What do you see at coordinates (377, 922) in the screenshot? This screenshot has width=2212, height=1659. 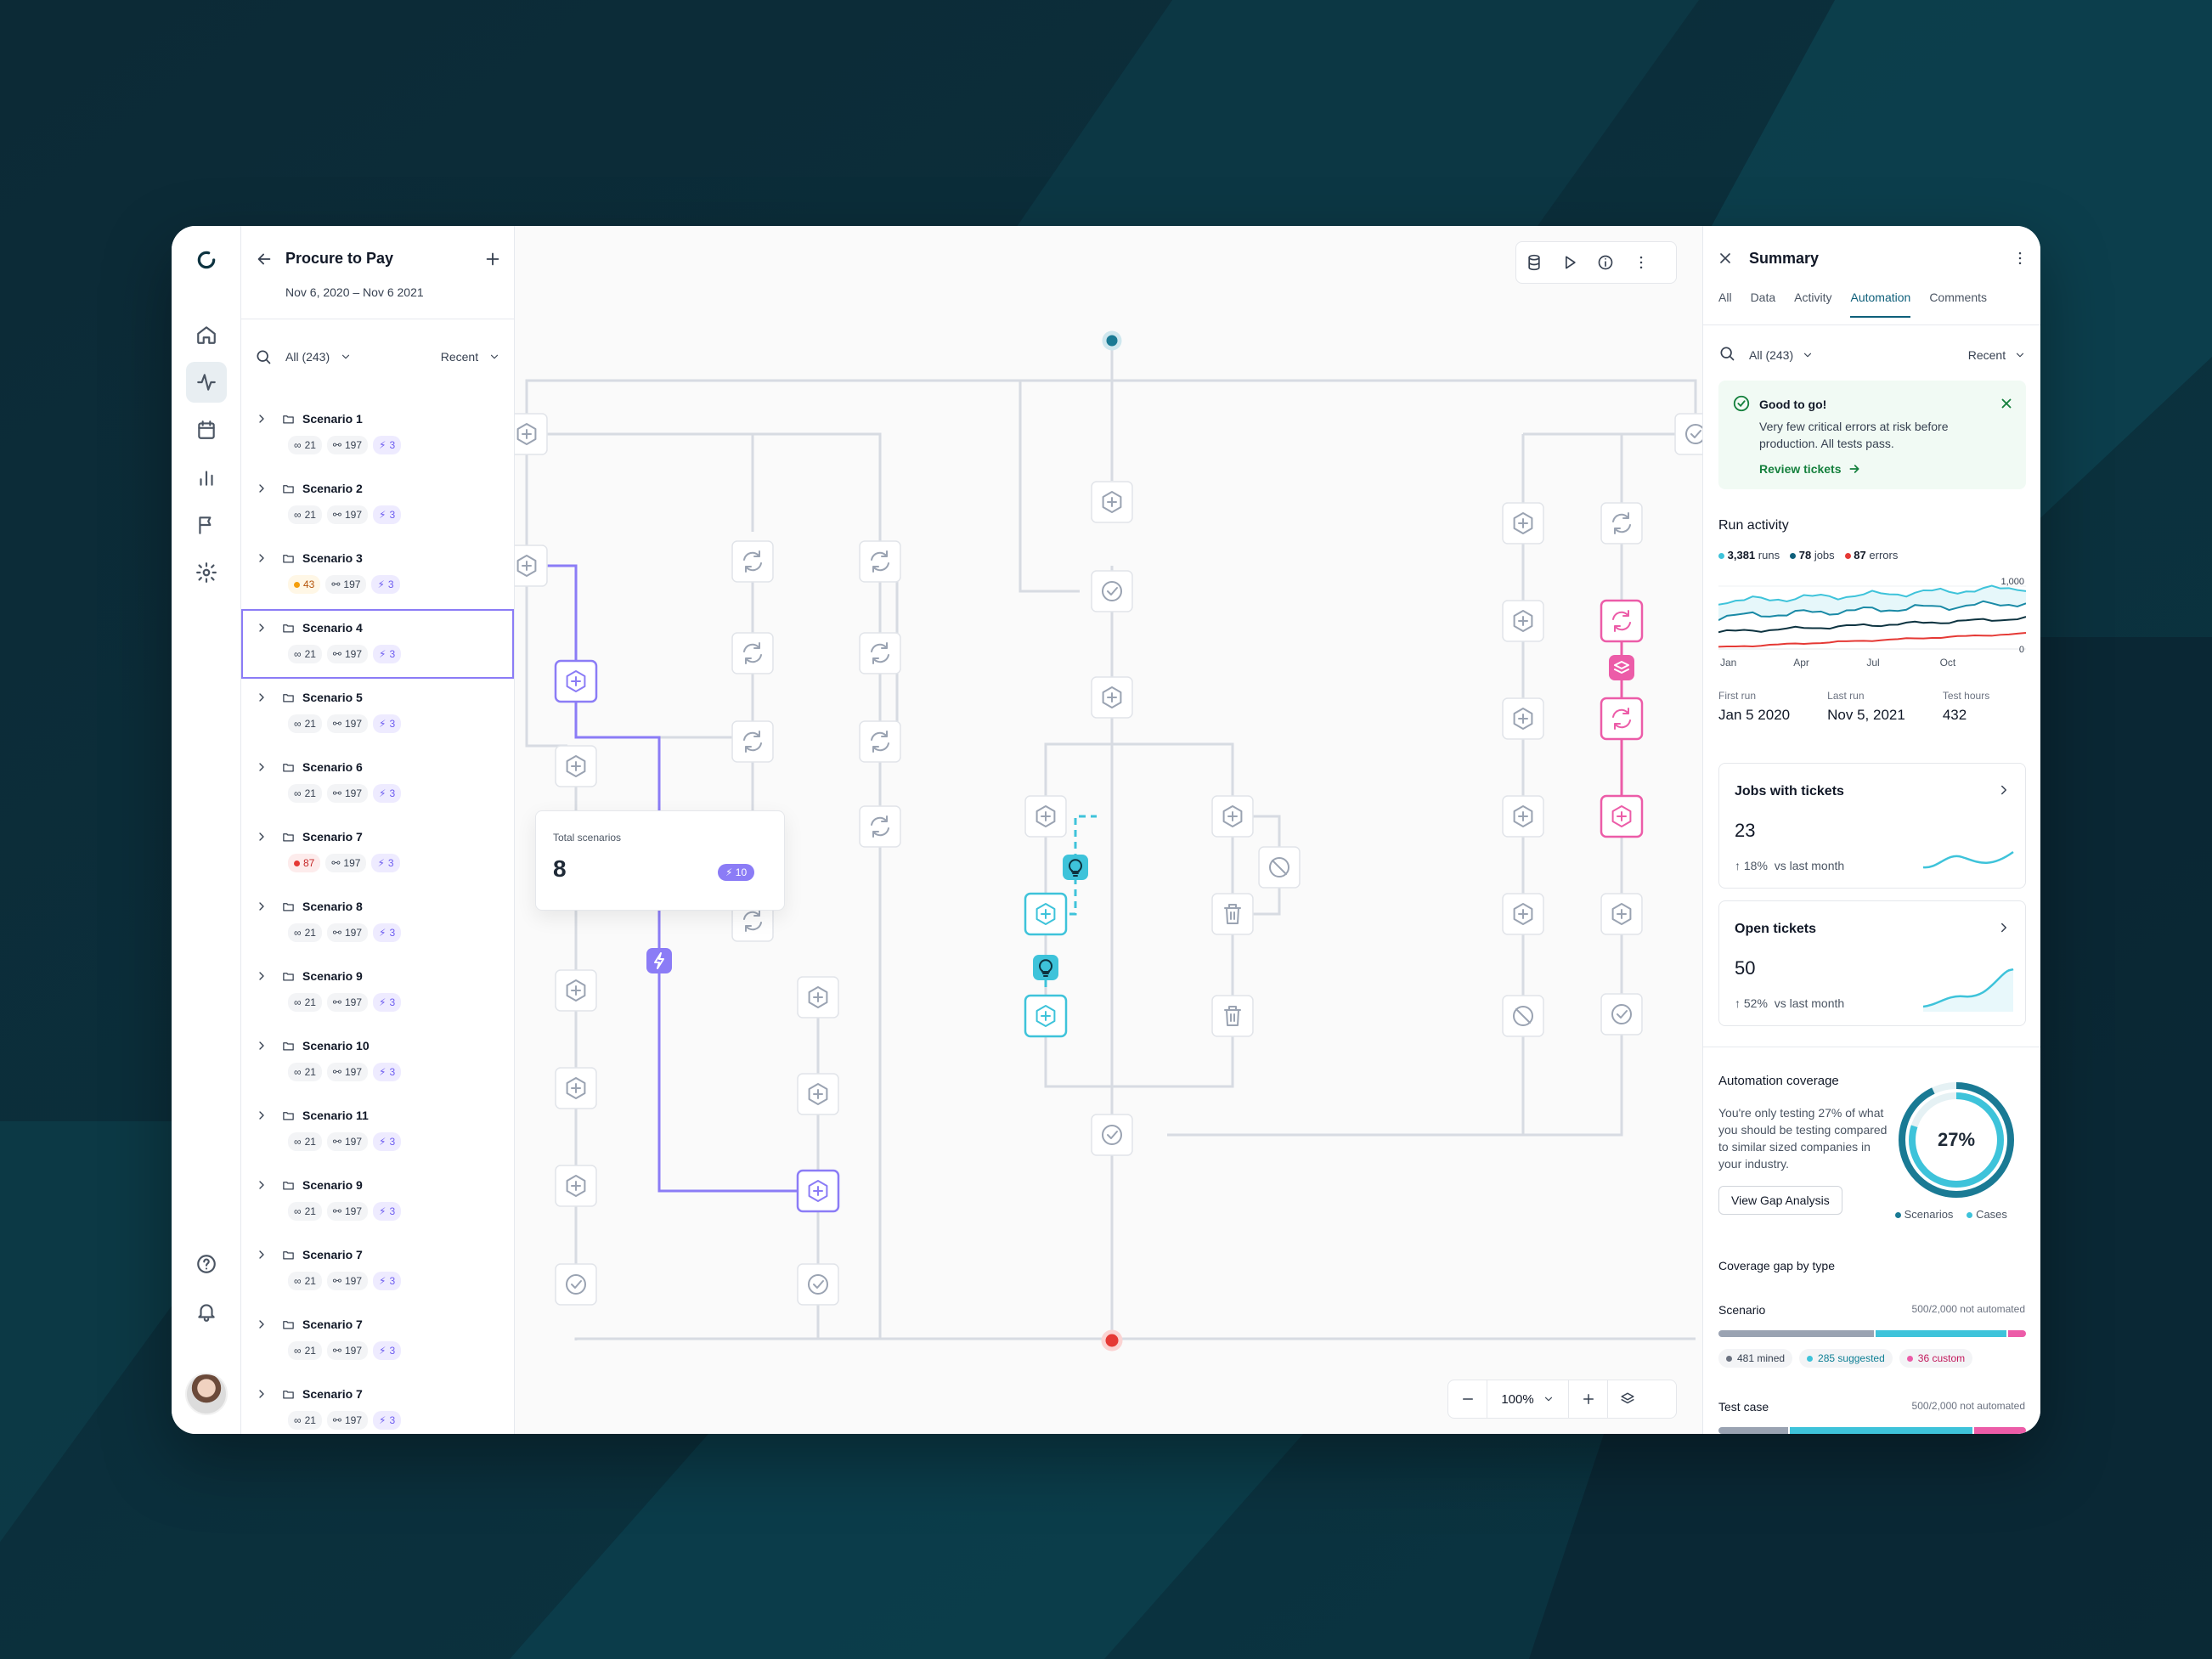 I see `scenario-item: Scenario 8 ∞ 21 ⚯ 197 ⚡ 3` at bounding box center [377, 922].